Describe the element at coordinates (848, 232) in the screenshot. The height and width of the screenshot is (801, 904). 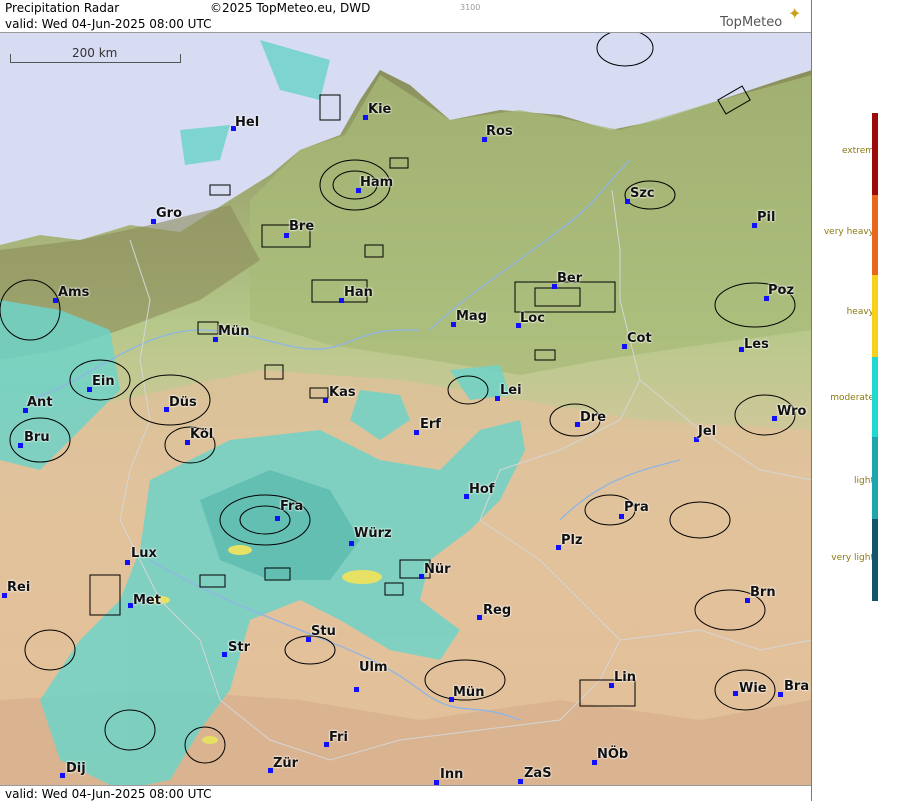
I see `legend-label-very-heavy: very heavy` at that location.